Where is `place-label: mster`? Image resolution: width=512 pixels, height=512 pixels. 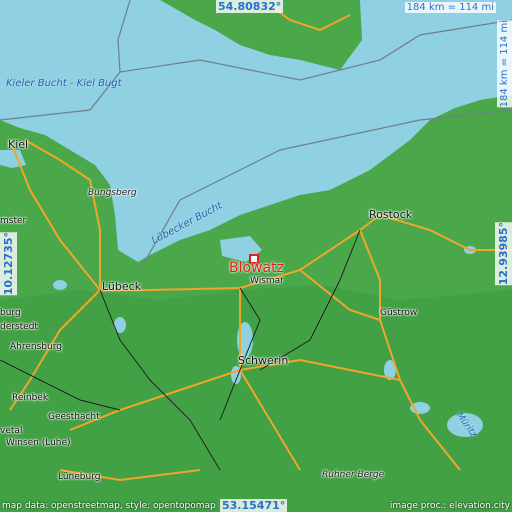 place-label: mster is located at coordinates (13, 221).